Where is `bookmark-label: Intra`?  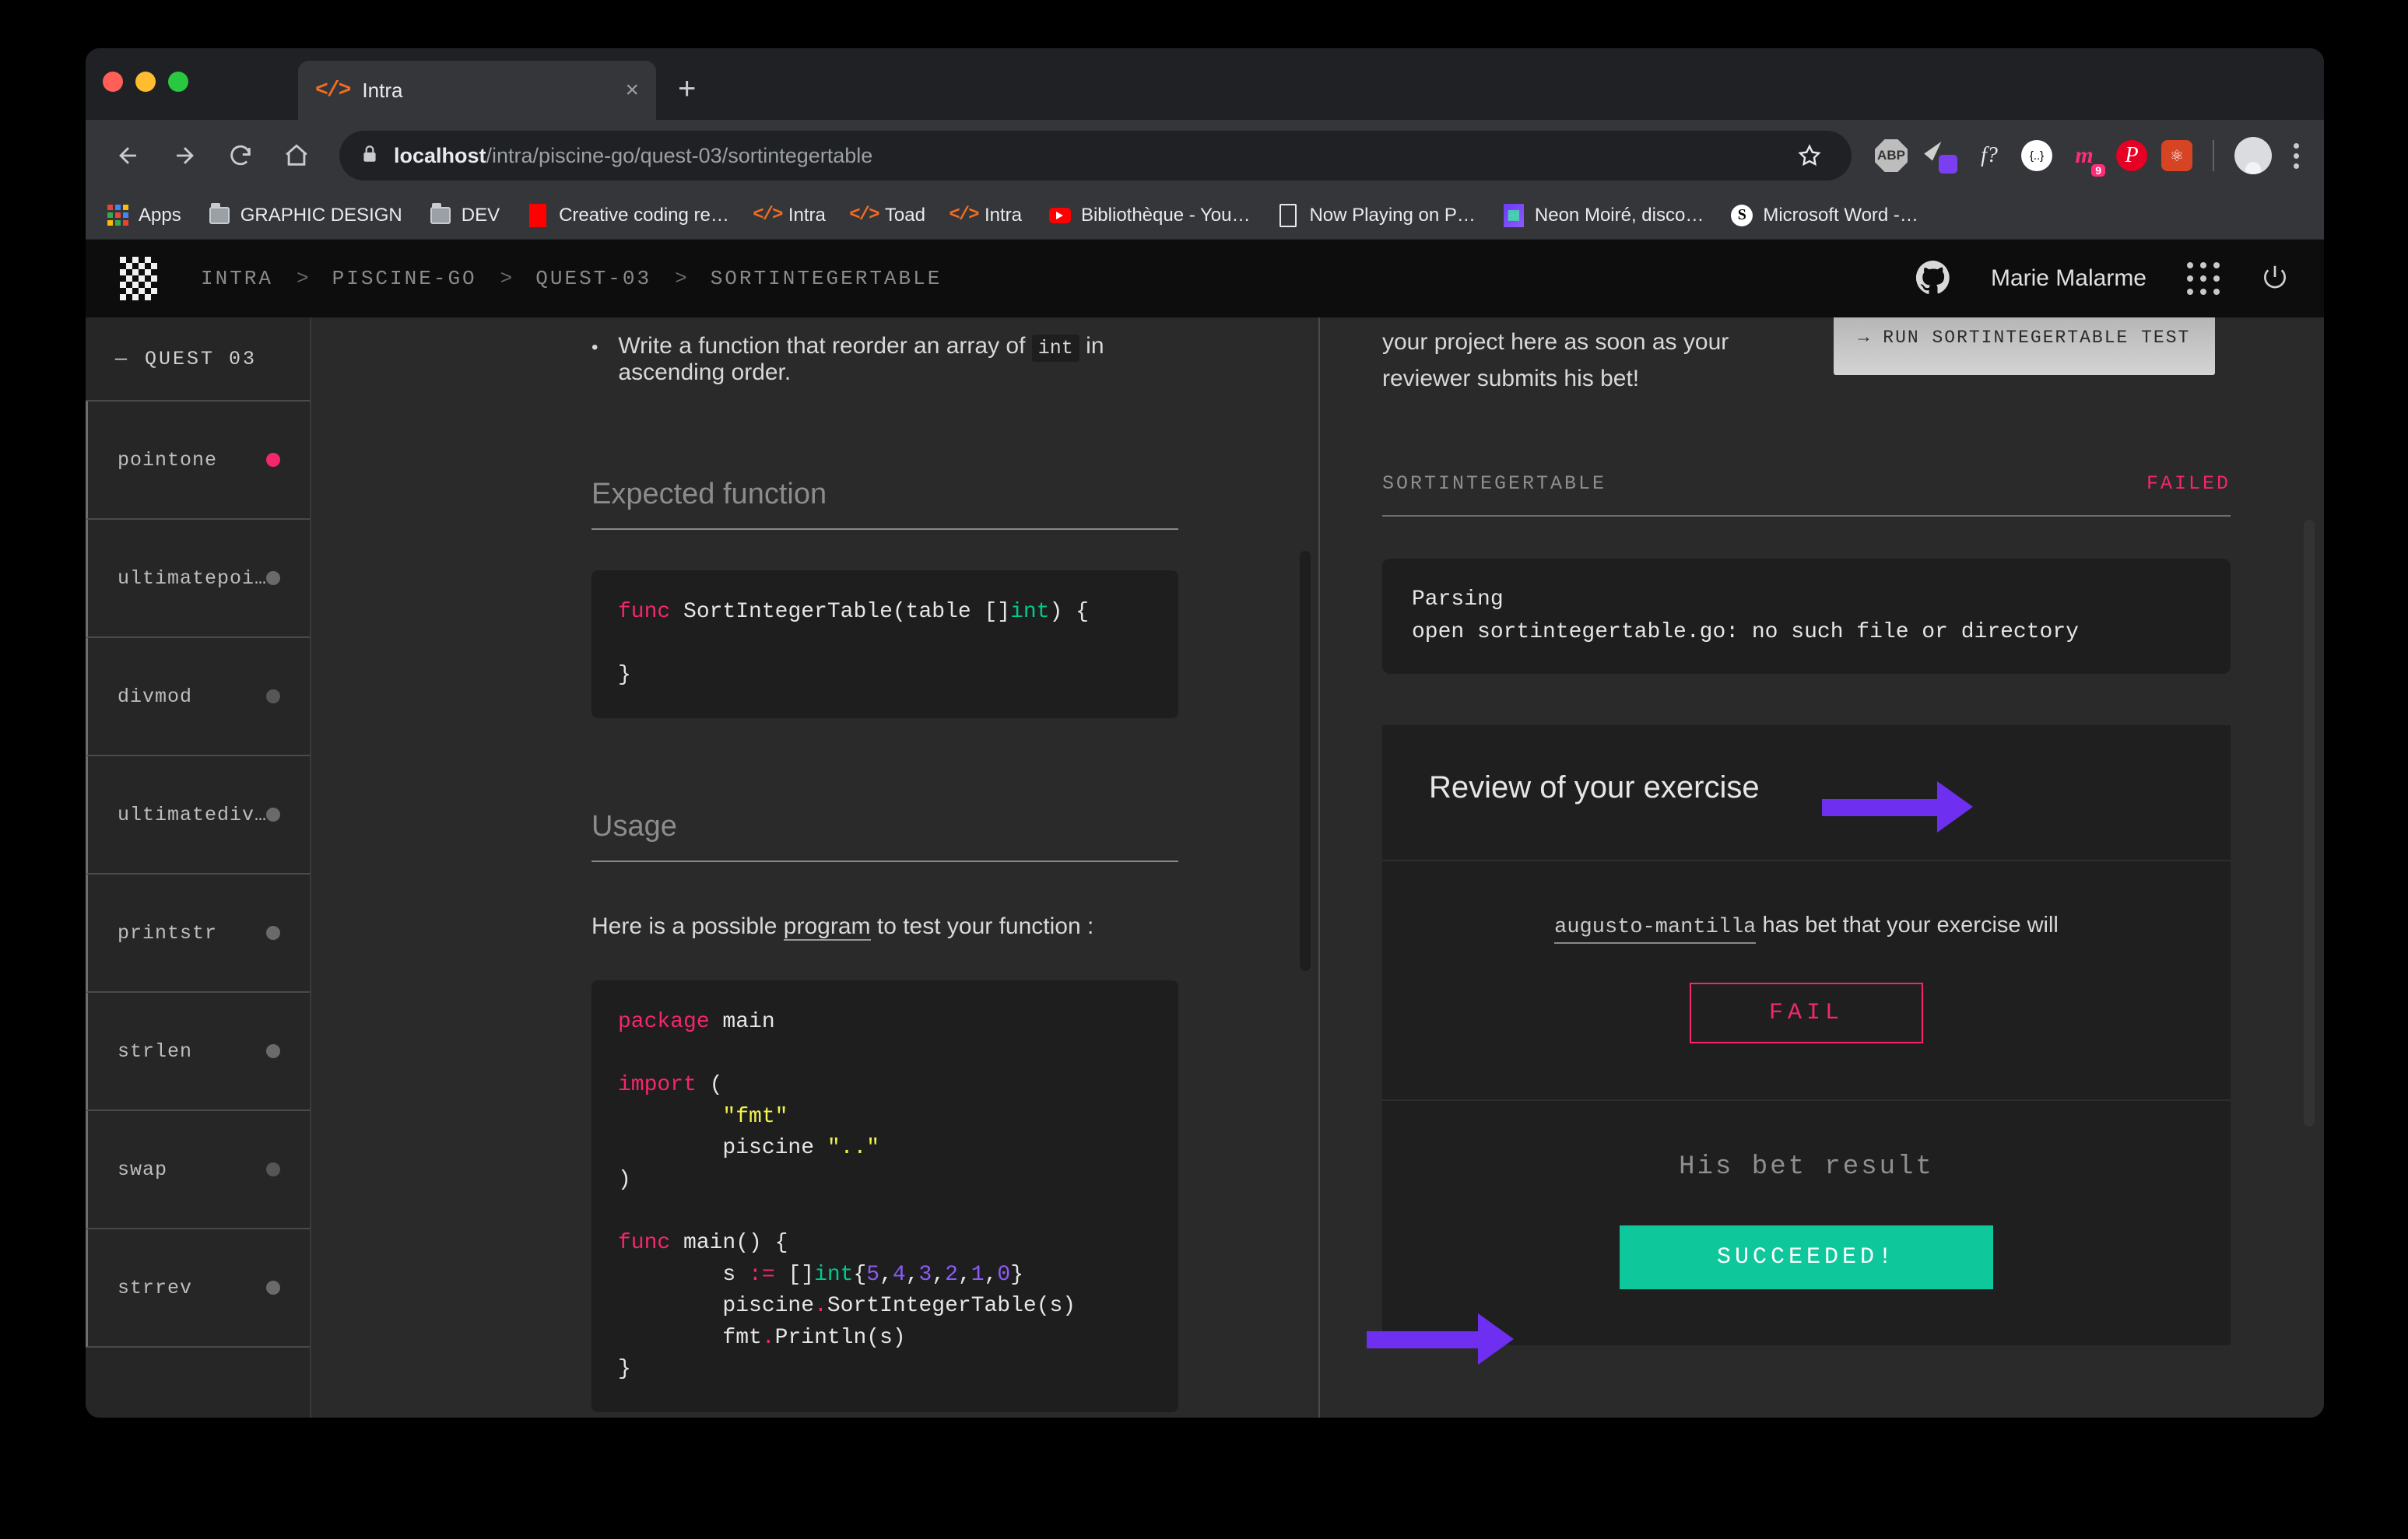
bookmark-label: Intra is located at coordinates (1003, 215).